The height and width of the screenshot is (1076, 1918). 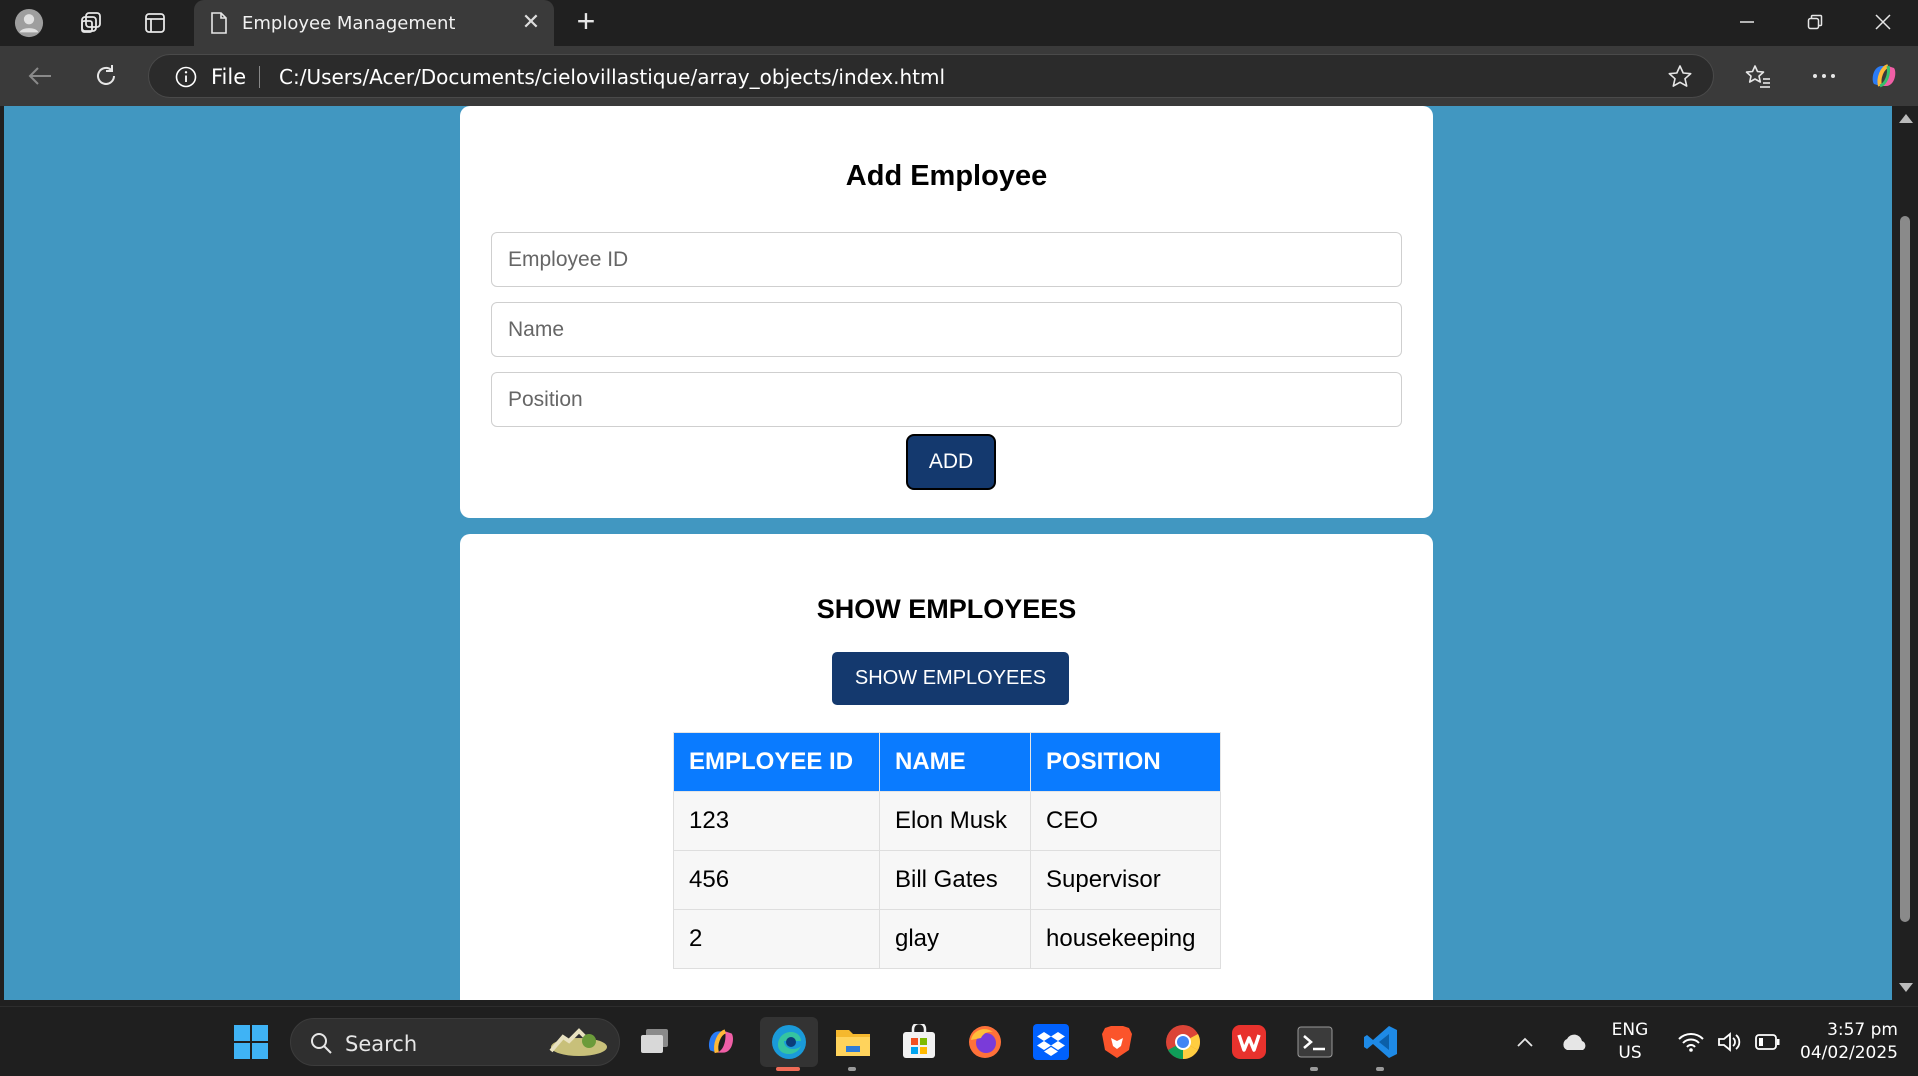 What do you see at coordinates (946, 176) in the screenshot?
I see `add-employee-title: Add Employee` at bounding box center [946, 176].